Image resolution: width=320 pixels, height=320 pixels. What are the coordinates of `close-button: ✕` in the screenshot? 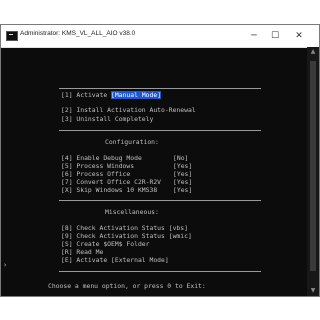 It's located at (299, 36).